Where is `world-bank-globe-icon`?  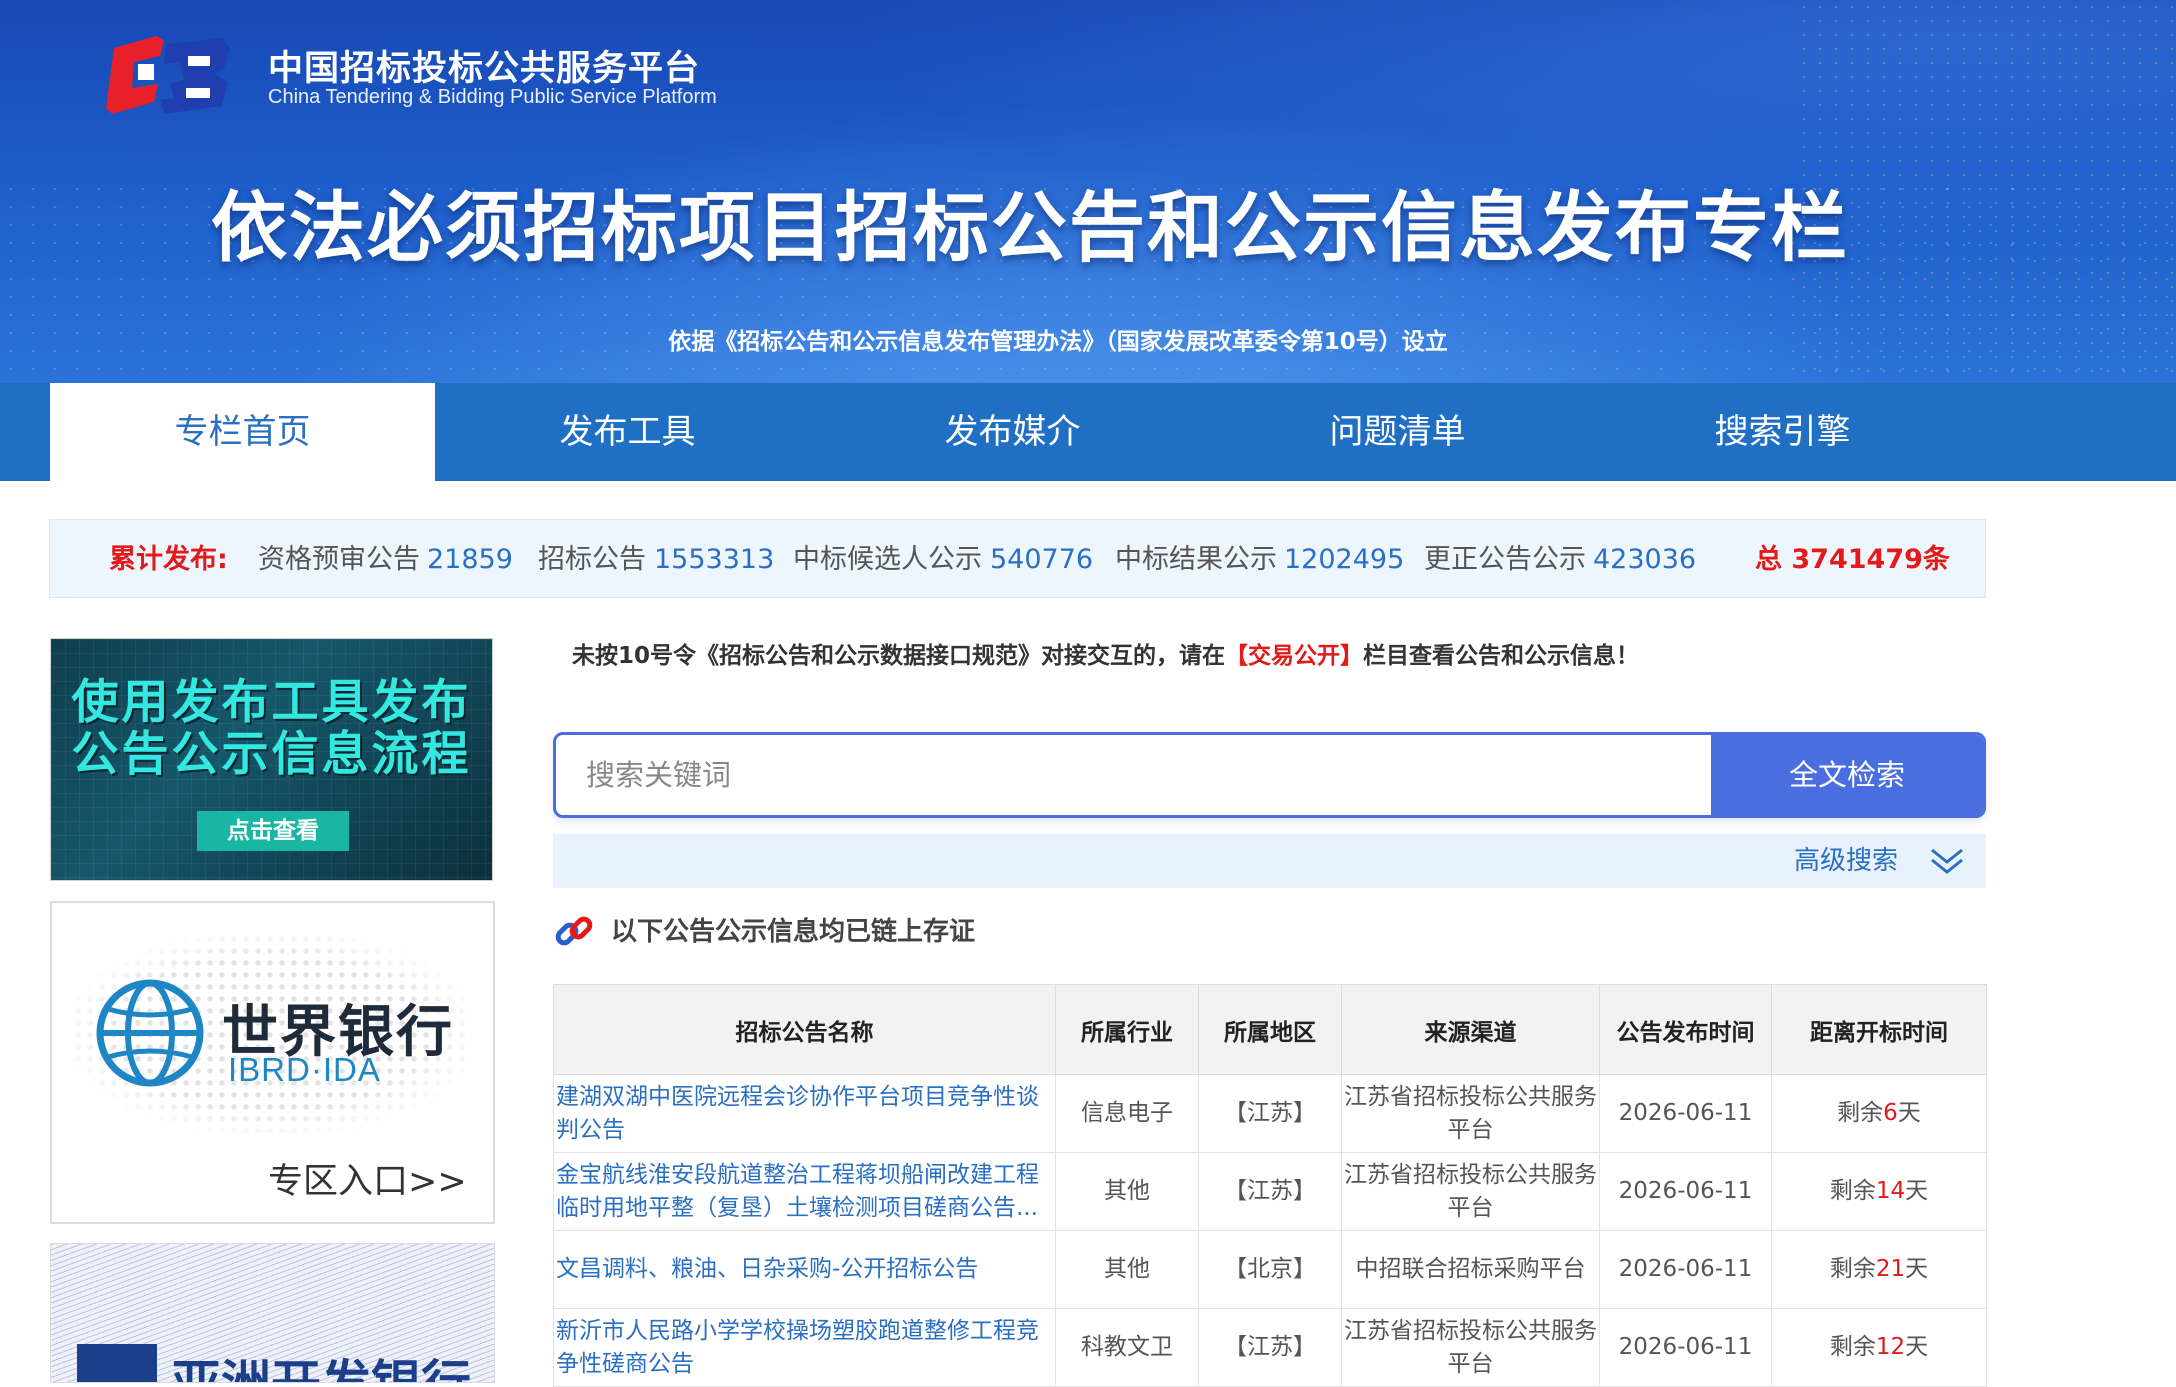
world-bank-globe-icon is located at coordinates (150, 1033).